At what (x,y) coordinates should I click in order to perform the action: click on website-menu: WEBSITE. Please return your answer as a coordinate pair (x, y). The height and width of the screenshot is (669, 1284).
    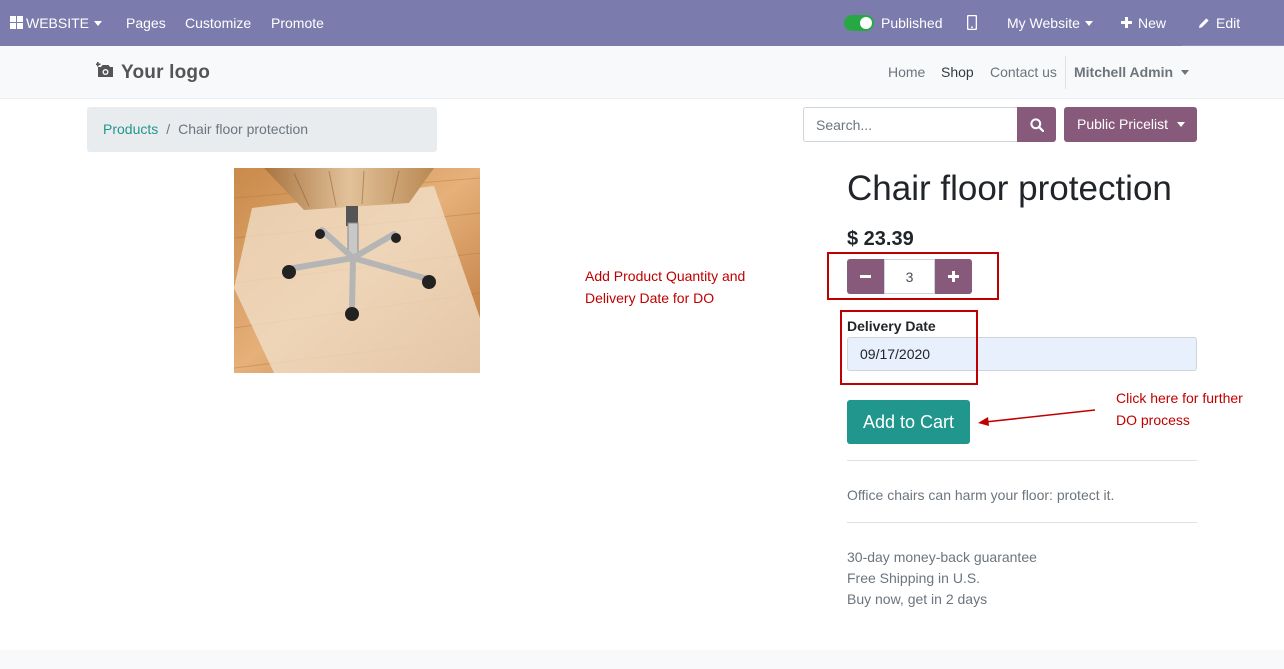
    Looking at the image, I should click on (56, 23).